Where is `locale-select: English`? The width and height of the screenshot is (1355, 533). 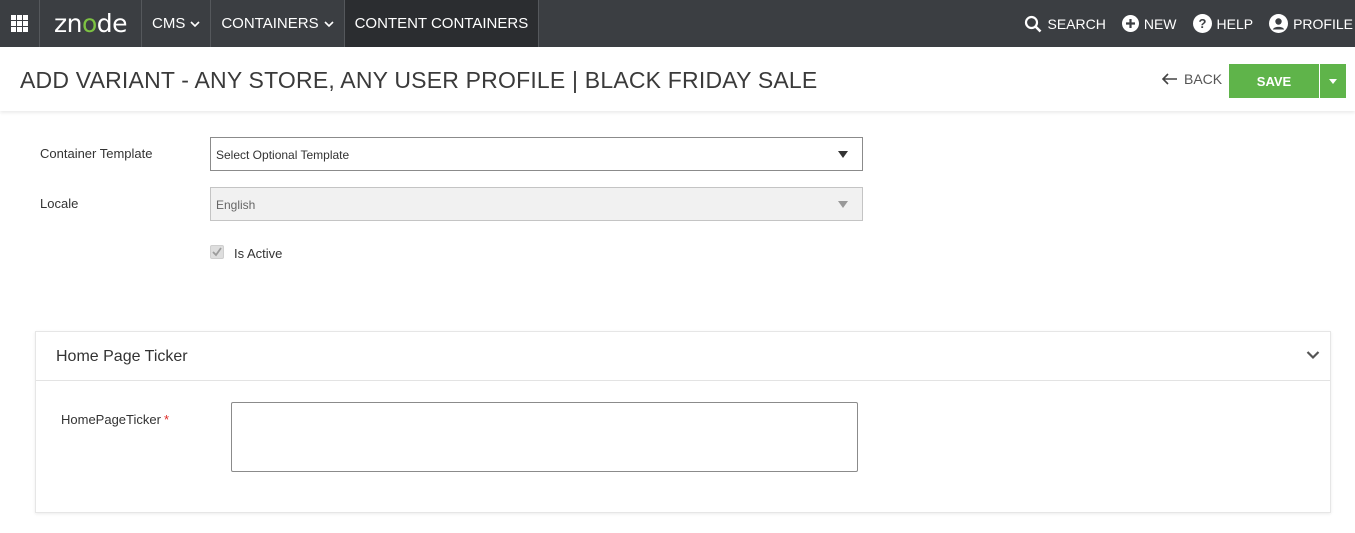 locale-select: English is located at coordinates (536, 204).